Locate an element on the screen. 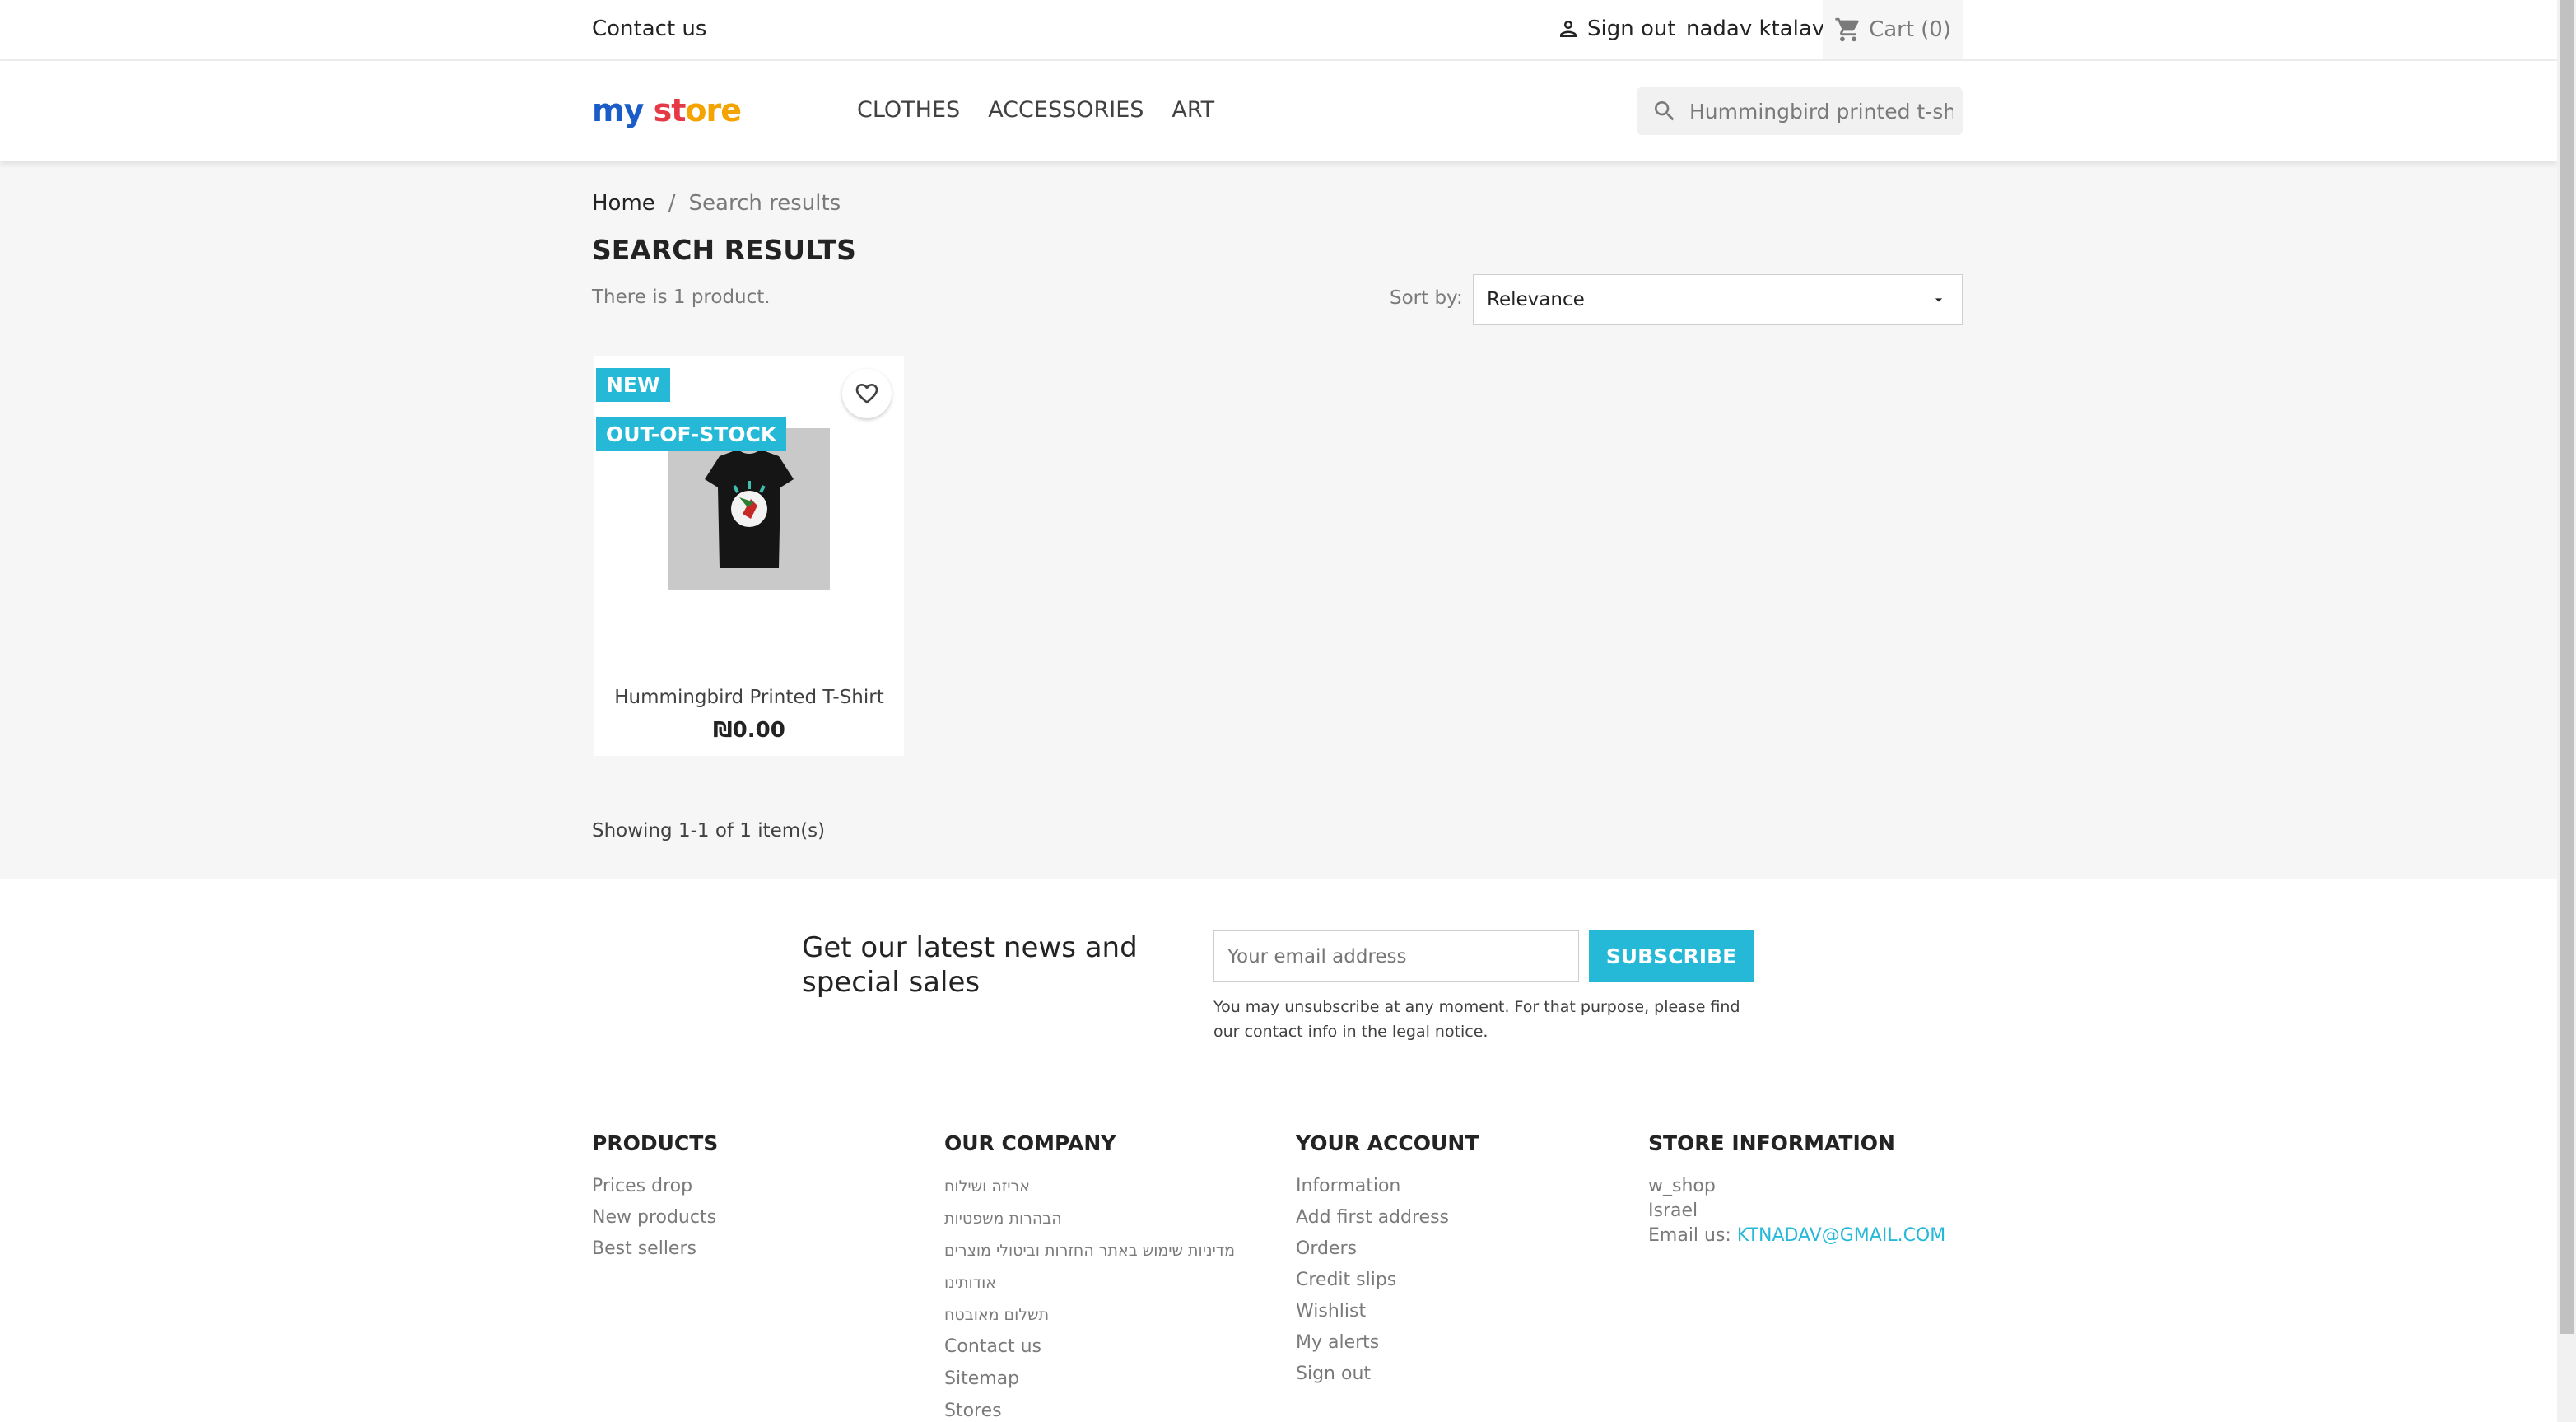  nav-item-clothes: CLOTHES is located at coordinates (908, 110).